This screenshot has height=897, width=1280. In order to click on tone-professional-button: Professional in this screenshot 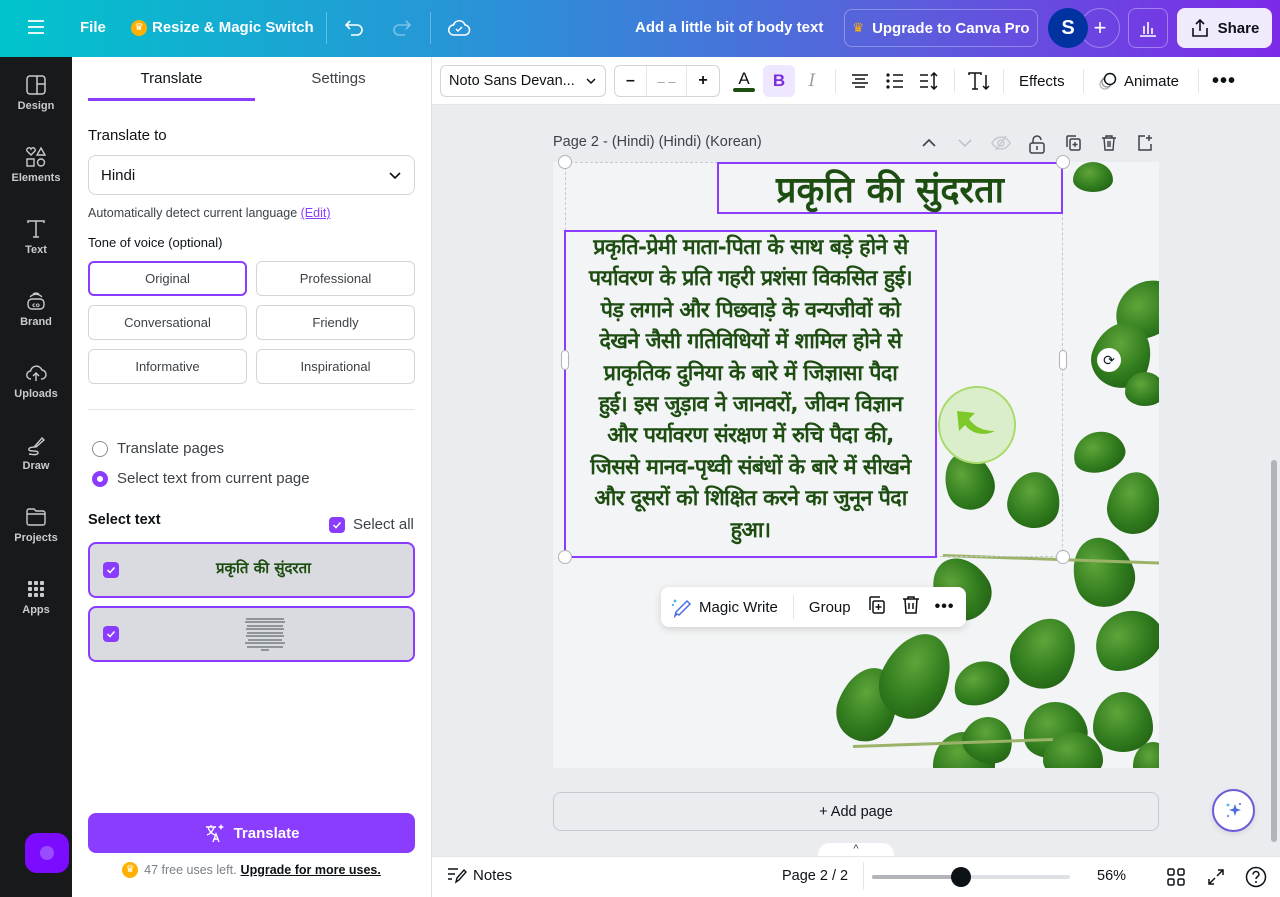, I will do `click(335, 278)`.